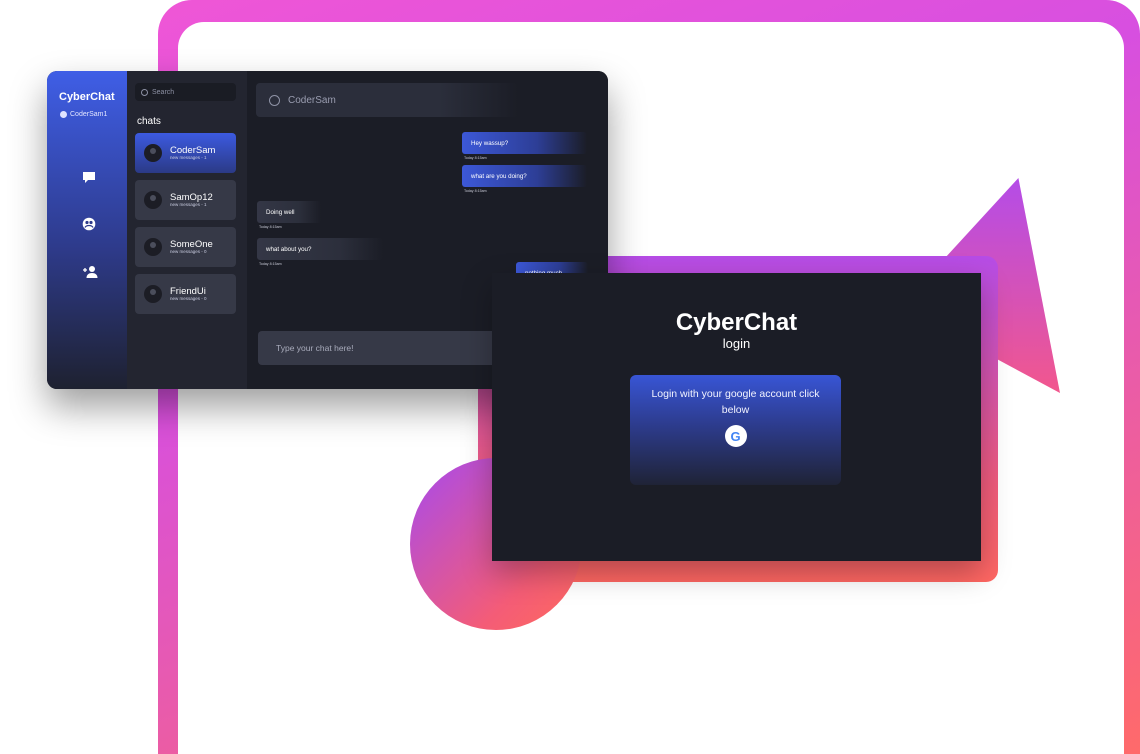 This screenshot has width=1140, height=754. I want to click on search-placeholder: Search, so click(163, 92).